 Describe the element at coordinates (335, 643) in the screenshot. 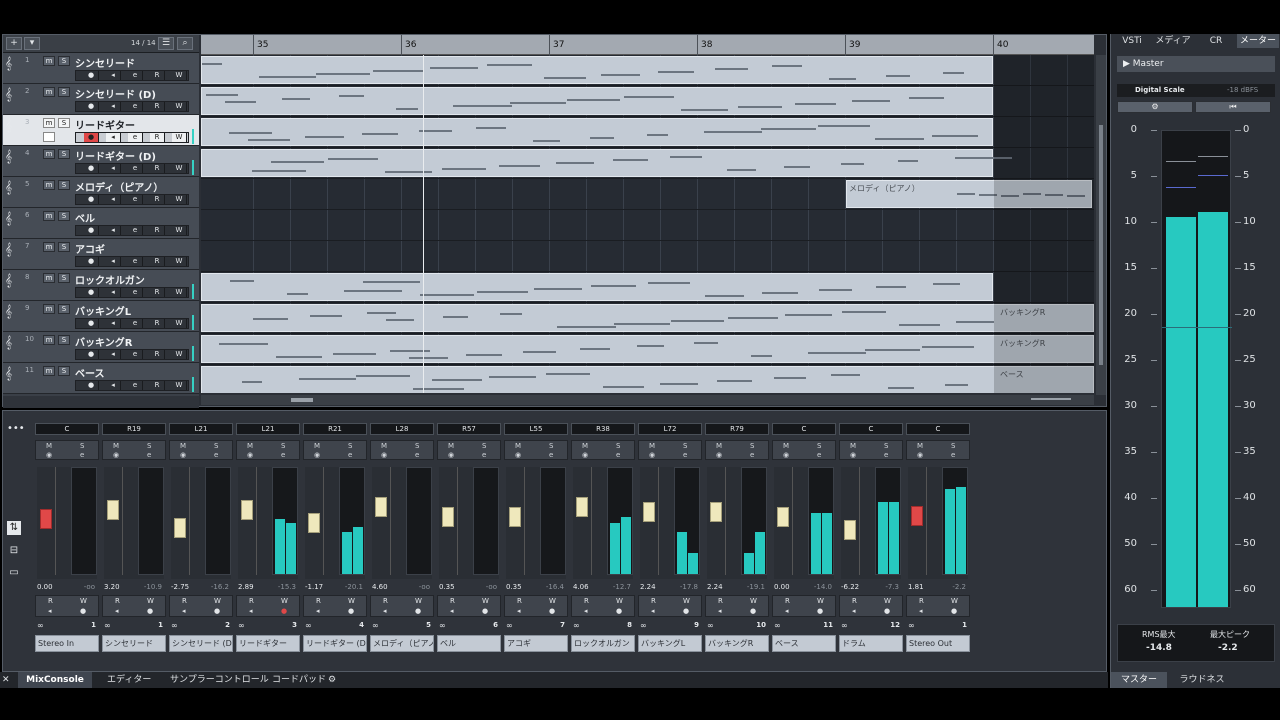

I see `channel-name: リードギター (D)` at that location.